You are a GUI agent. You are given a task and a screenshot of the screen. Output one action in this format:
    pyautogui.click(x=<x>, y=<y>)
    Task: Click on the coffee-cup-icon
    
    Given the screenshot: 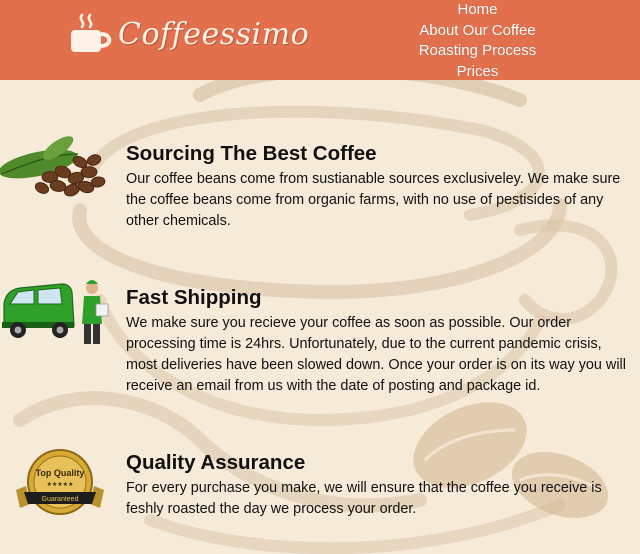 What is the action you would take?
    pyautogui.click(x=91, y=32)
    